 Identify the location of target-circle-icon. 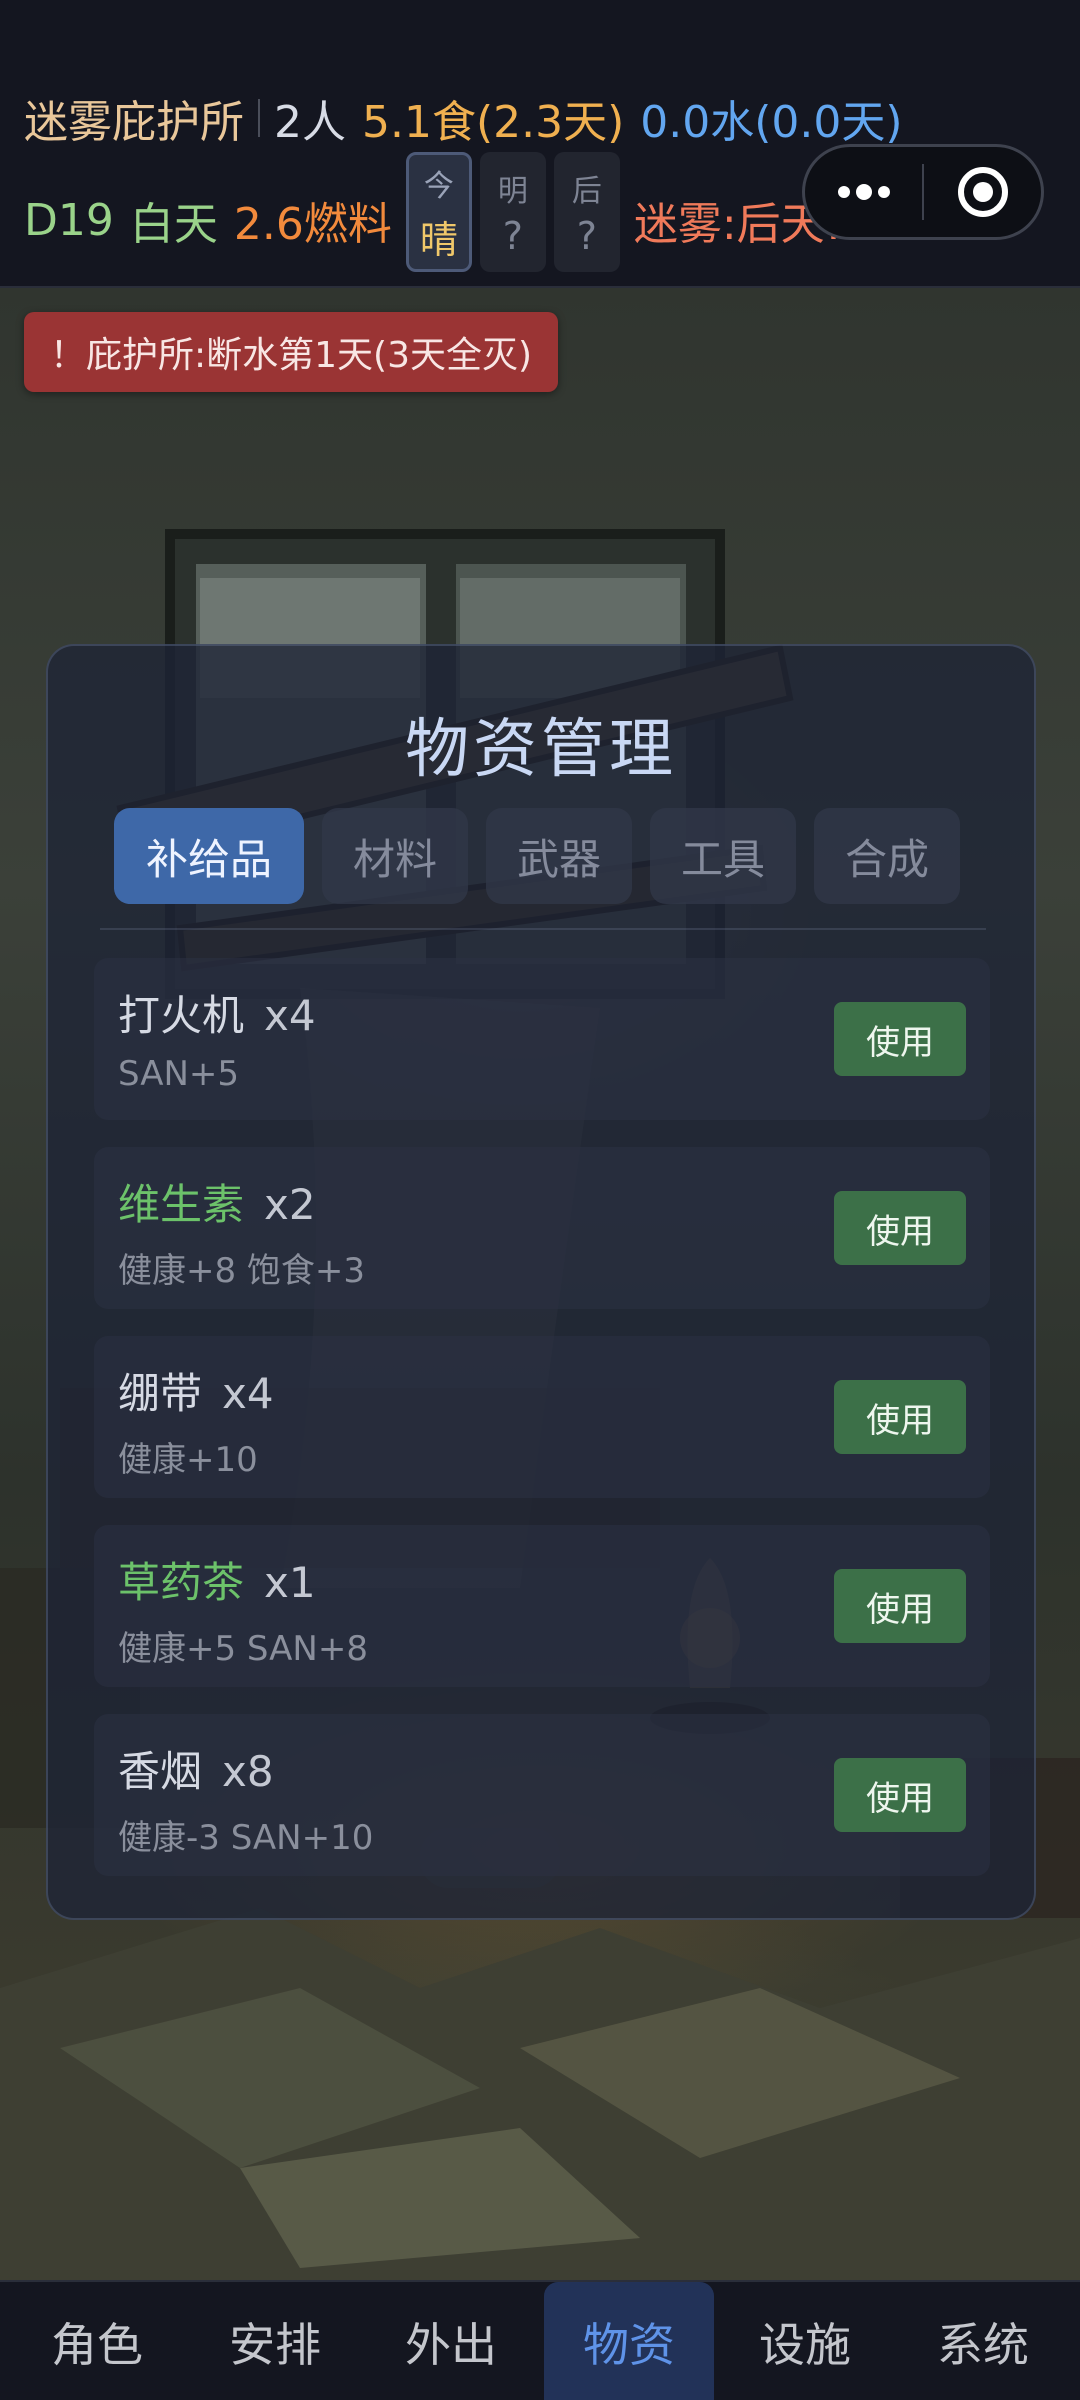
(982, 192).